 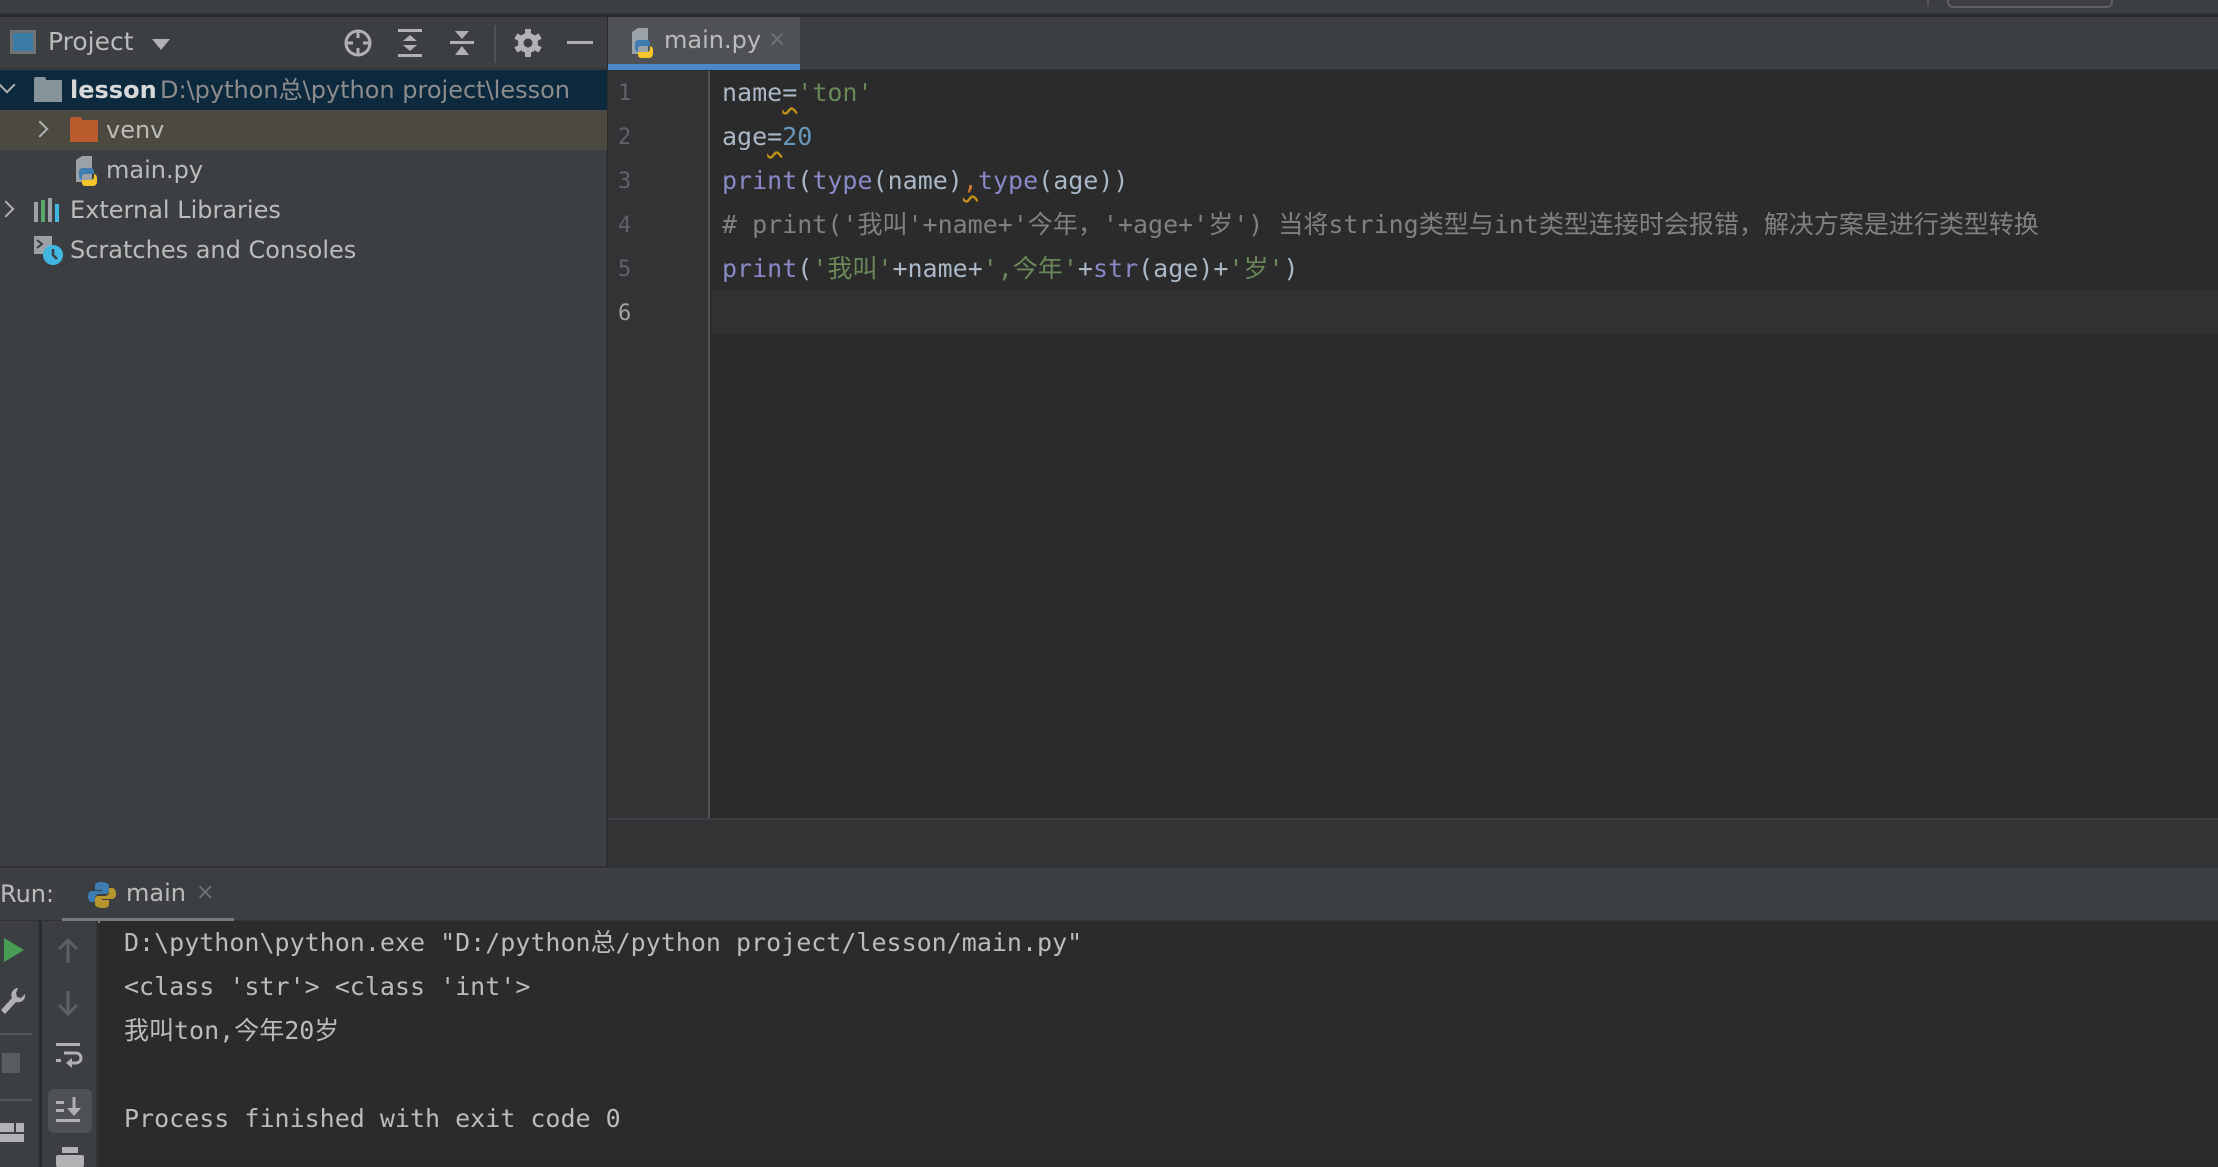 I want to click on token-warning: =, so click(x=790, y=92).